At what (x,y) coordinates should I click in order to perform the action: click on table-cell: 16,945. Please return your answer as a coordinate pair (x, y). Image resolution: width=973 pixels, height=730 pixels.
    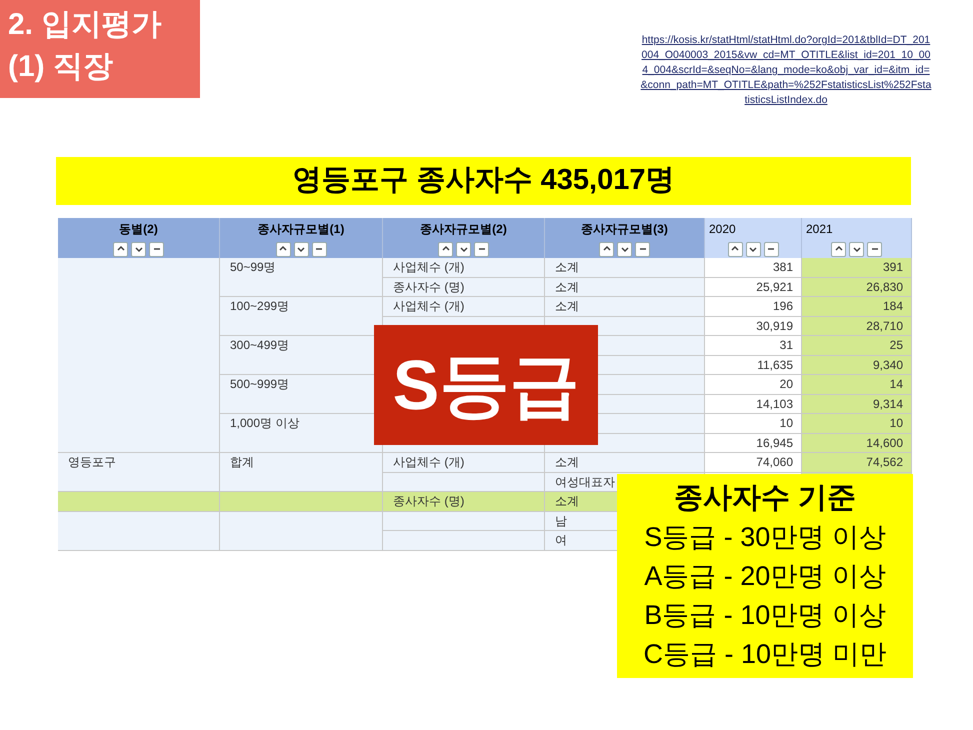
    Looking at the image, I should click on (753, 443).